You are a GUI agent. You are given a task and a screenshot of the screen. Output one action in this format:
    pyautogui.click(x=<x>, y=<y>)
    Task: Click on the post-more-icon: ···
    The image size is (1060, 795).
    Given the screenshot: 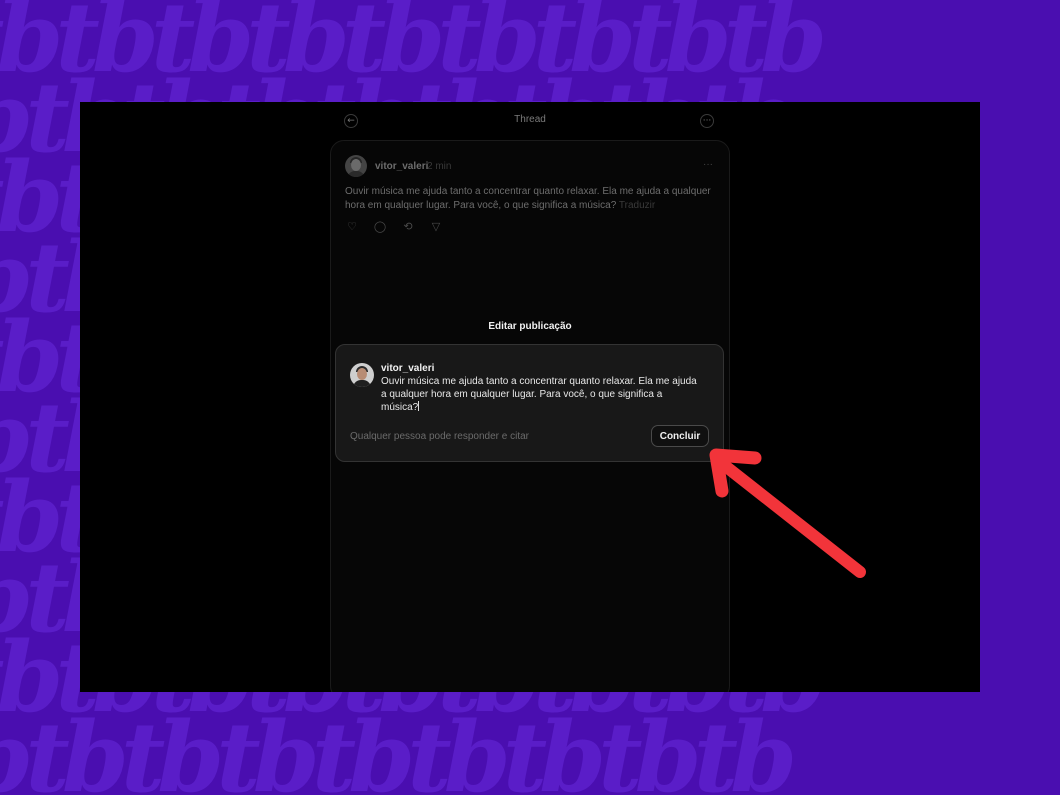 What is the action you would take?
    pyautogui.click(x=708, y=164)
    